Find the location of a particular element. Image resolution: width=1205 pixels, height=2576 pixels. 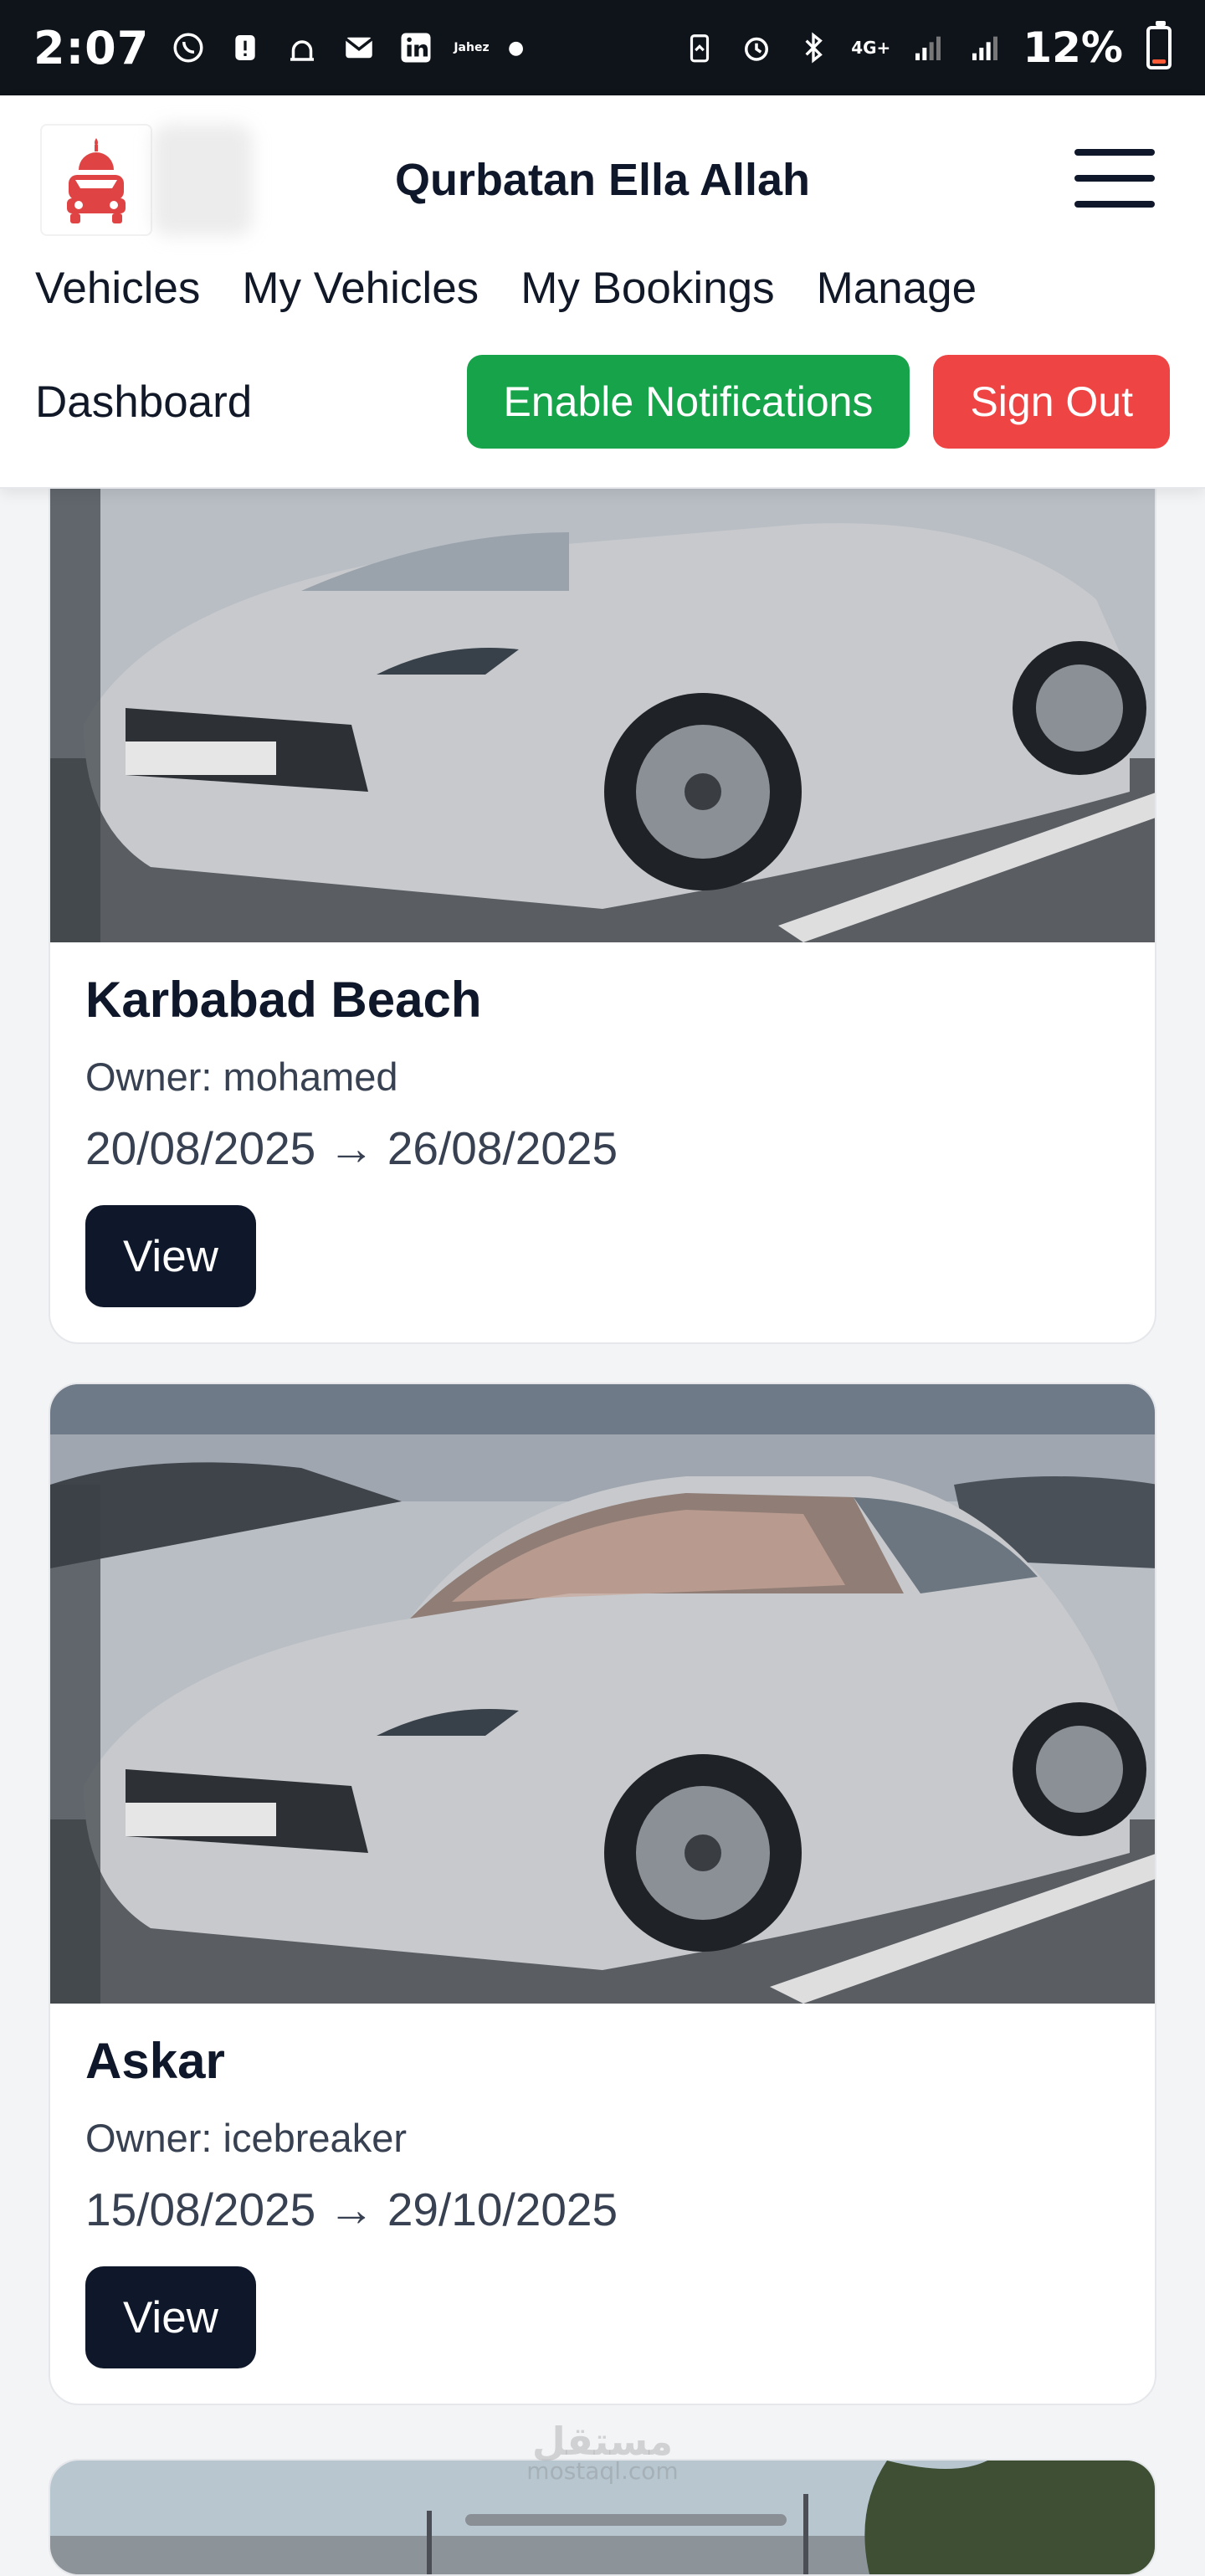

jahez-icon: Jahez is located at coordinates (472, 47).